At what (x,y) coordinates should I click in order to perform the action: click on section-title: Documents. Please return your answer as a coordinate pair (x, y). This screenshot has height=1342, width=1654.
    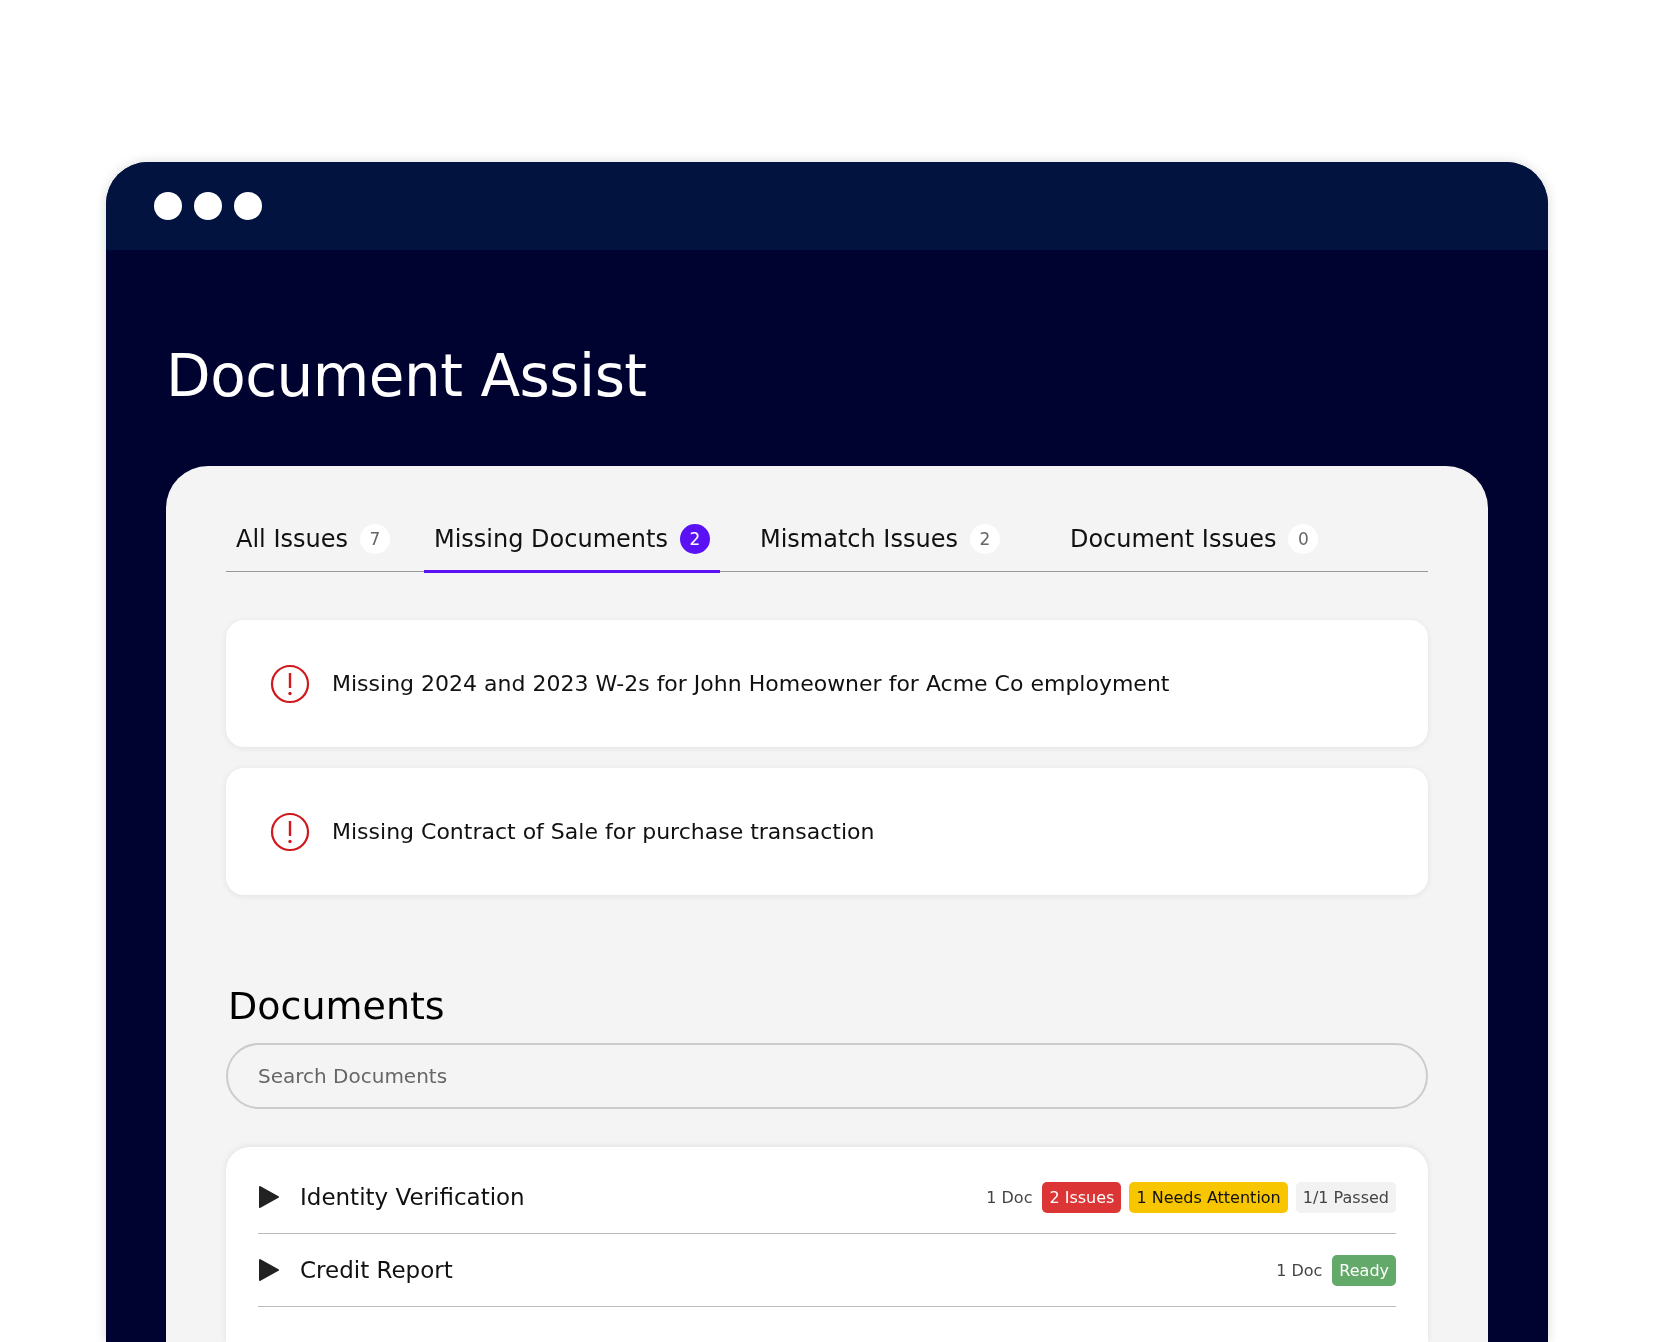
    Looking at the image, I should click on (337, 1006).